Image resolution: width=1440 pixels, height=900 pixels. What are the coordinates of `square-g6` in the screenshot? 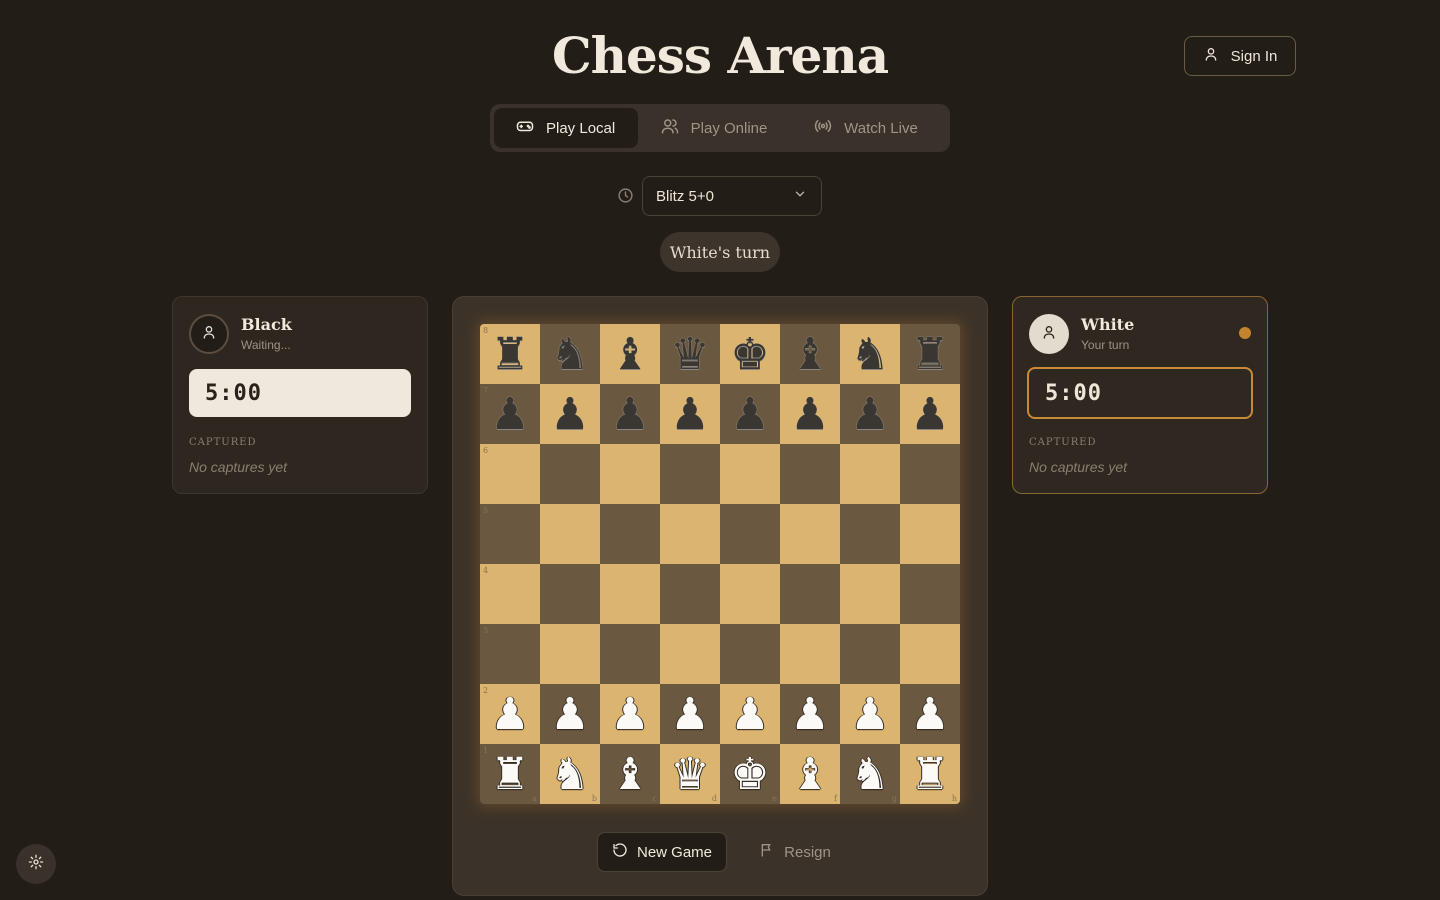 It's located at (870, 474).